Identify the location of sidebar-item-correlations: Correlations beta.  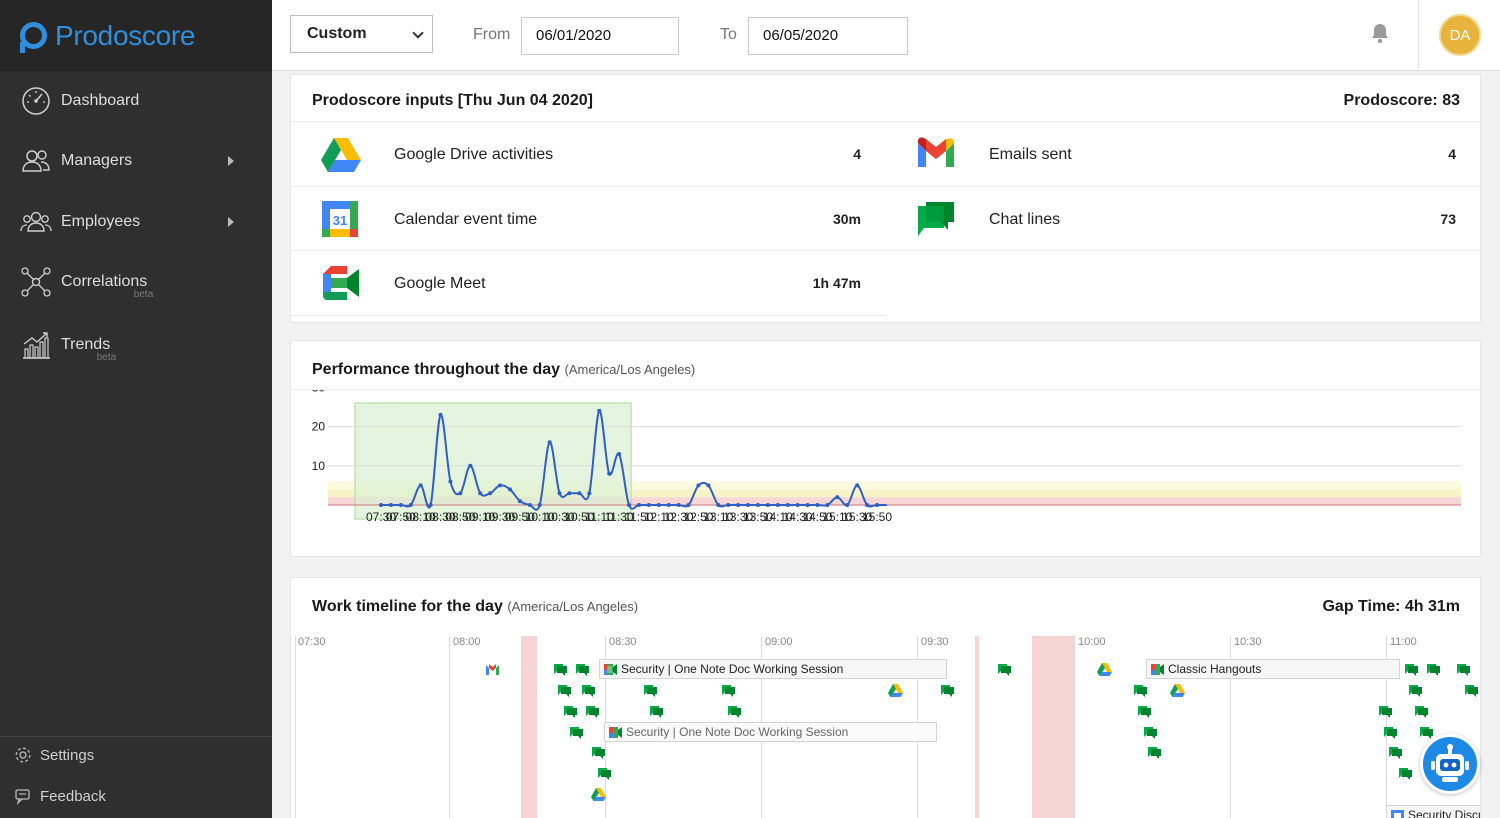
(136, 282).